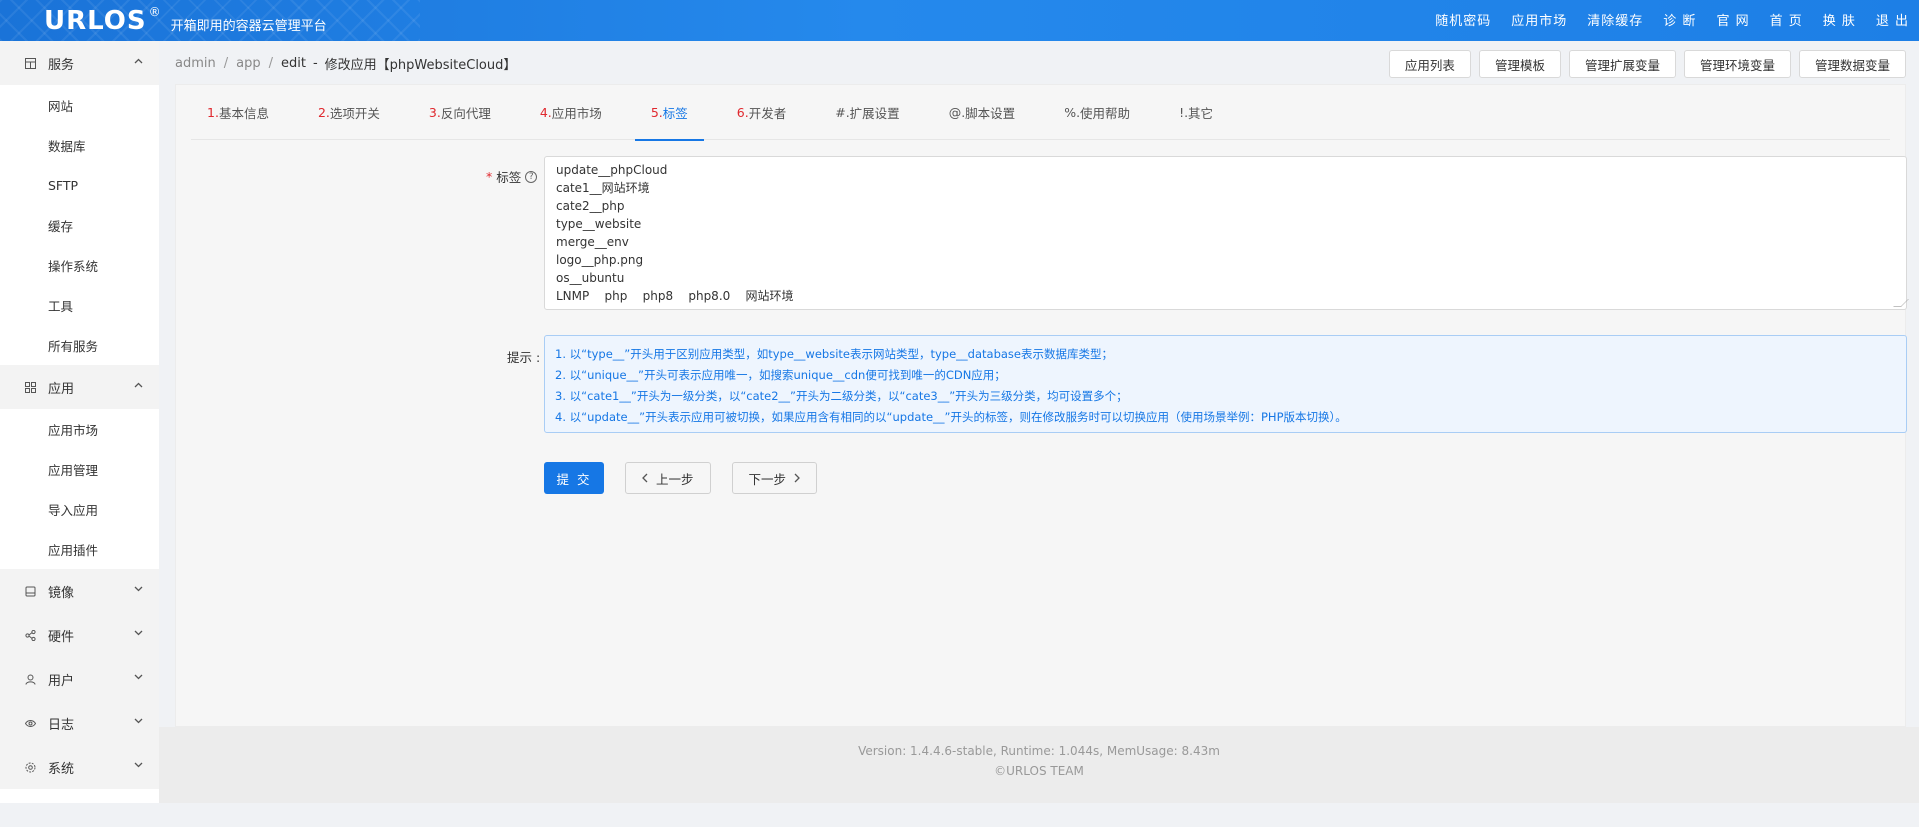  I want to click on sidebar-item-website: 网站, so click(79, 105).